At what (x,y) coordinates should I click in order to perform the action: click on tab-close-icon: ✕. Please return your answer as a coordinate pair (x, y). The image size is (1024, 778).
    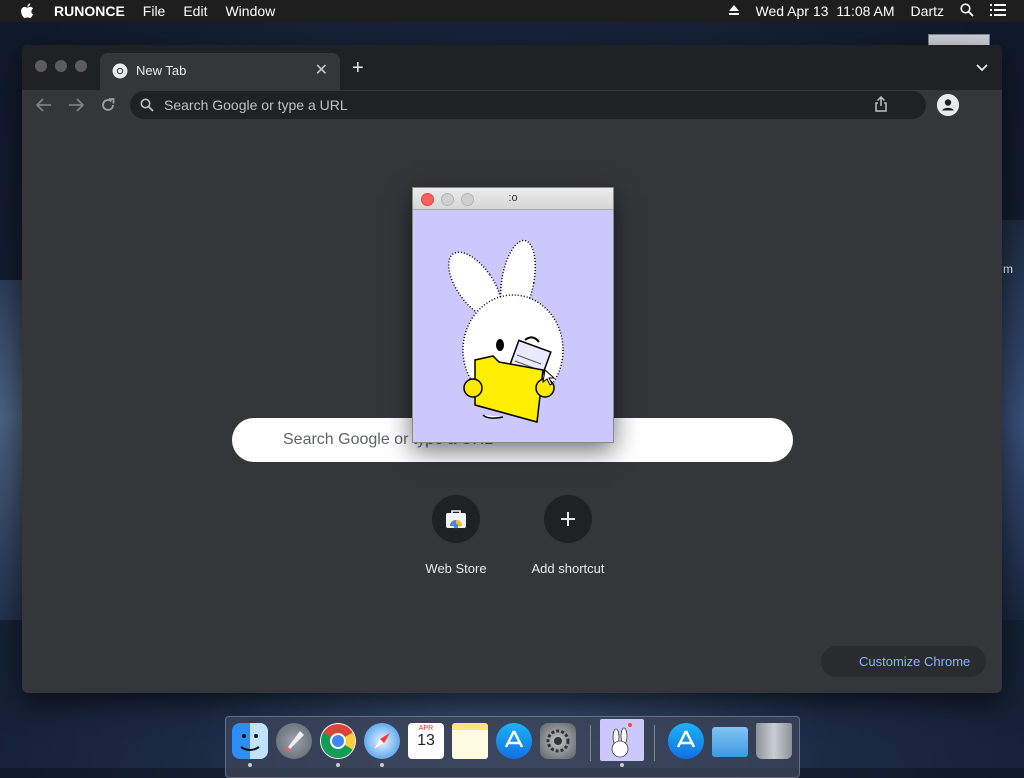
    Looking at the image, I should click on (321, 70).